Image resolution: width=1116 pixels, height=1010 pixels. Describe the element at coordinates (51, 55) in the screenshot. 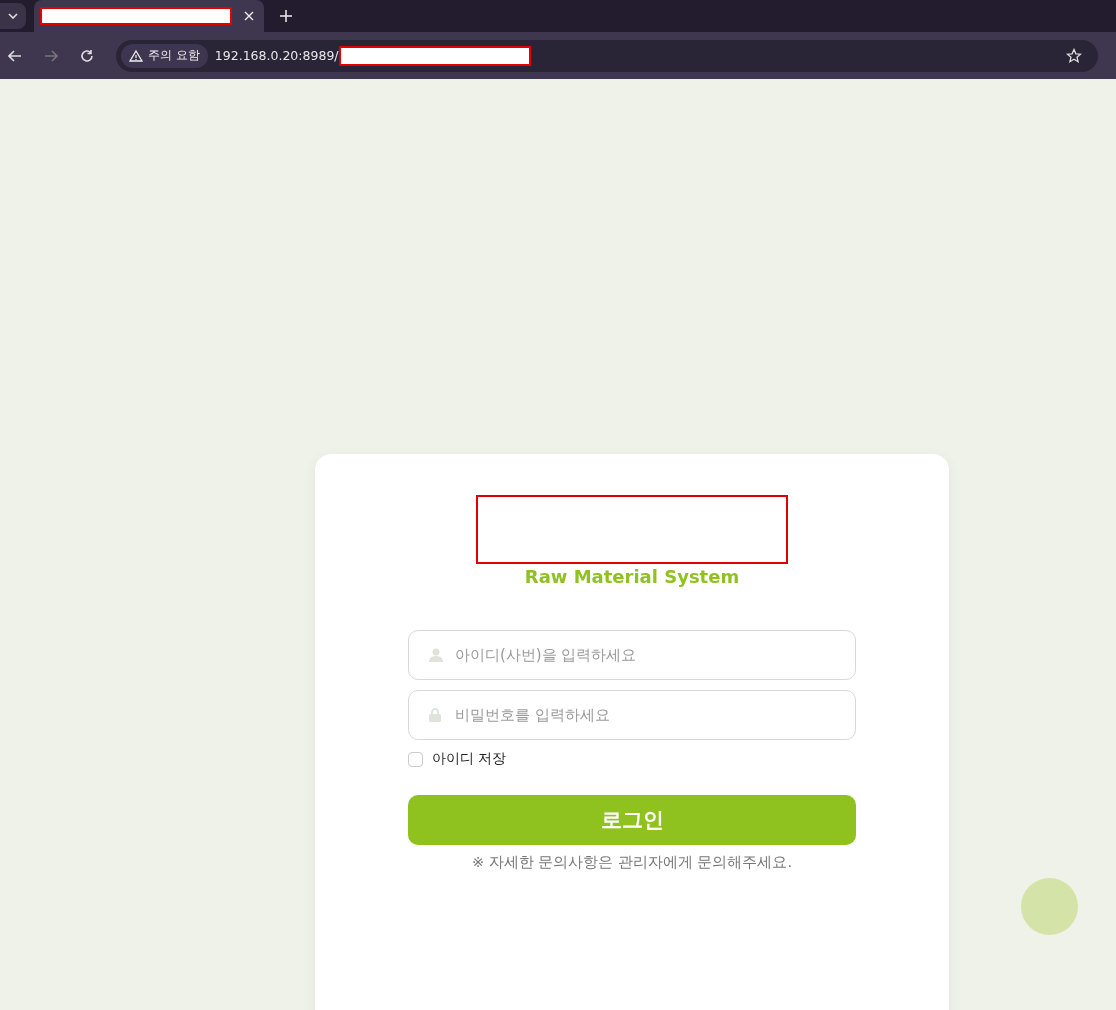

I see `forward-icon` at that location.